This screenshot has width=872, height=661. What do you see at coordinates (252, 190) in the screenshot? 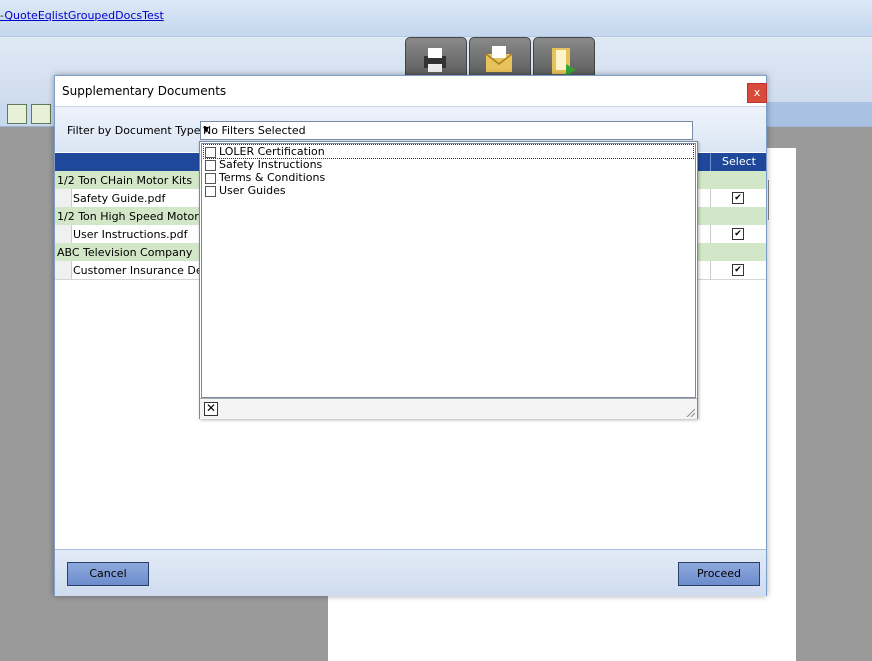
I see `option-label: User Guides` at bounding box center [252, 190].